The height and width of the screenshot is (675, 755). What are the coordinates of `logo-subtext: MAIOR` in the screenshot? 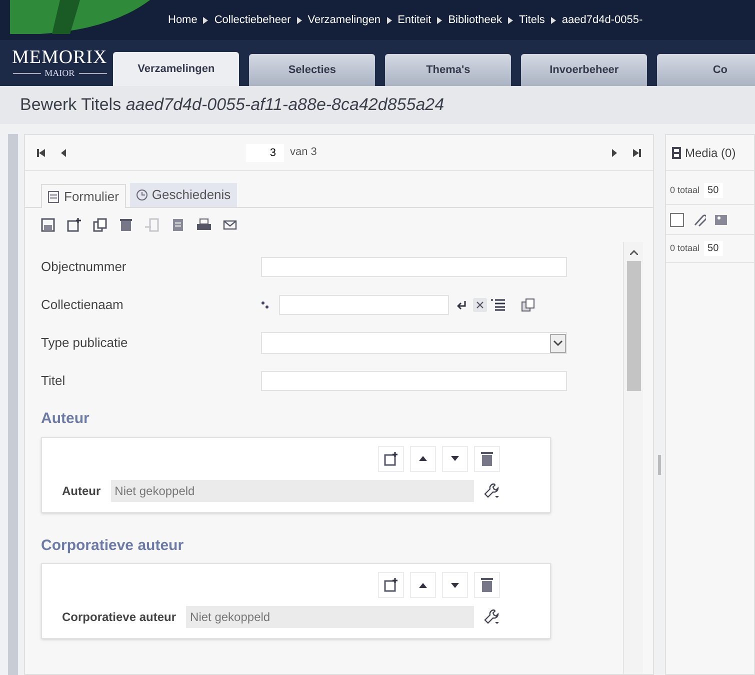 It's located at (59, 73).